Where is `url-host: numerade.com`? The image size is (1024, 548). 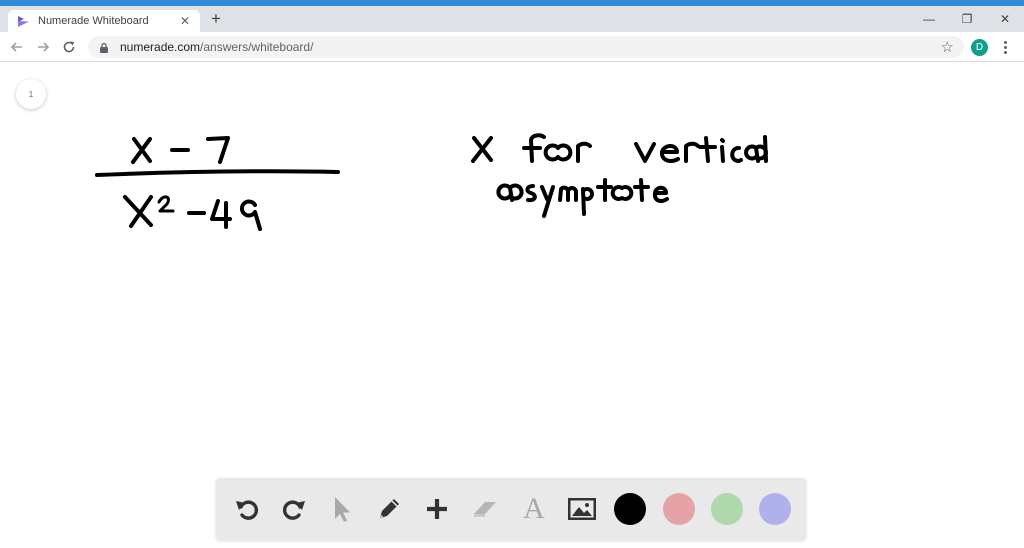
url-host: numerade.com is located at coordinates (160, 47).